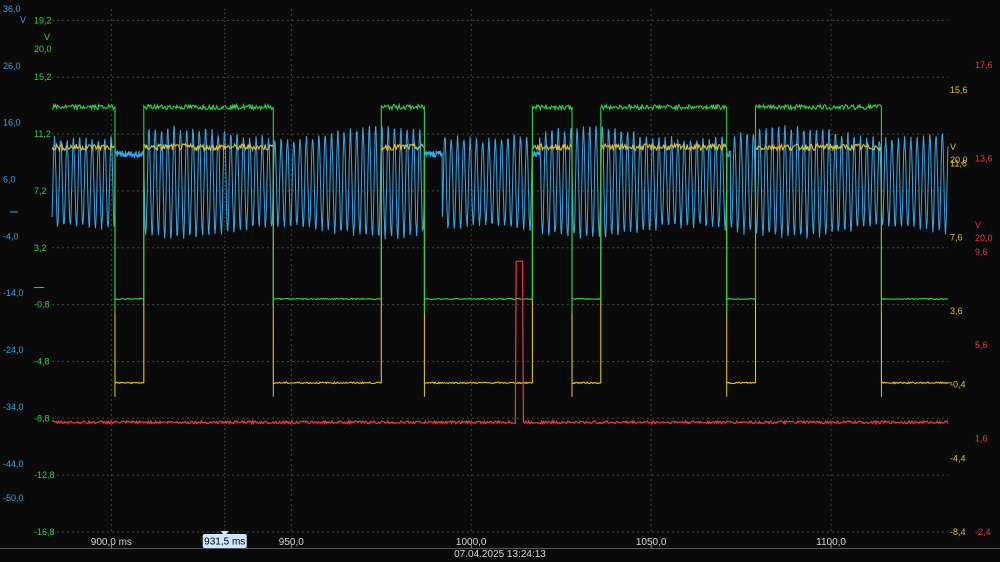  I want to click on blue-tick-label: 26,0, so click(12, 66).